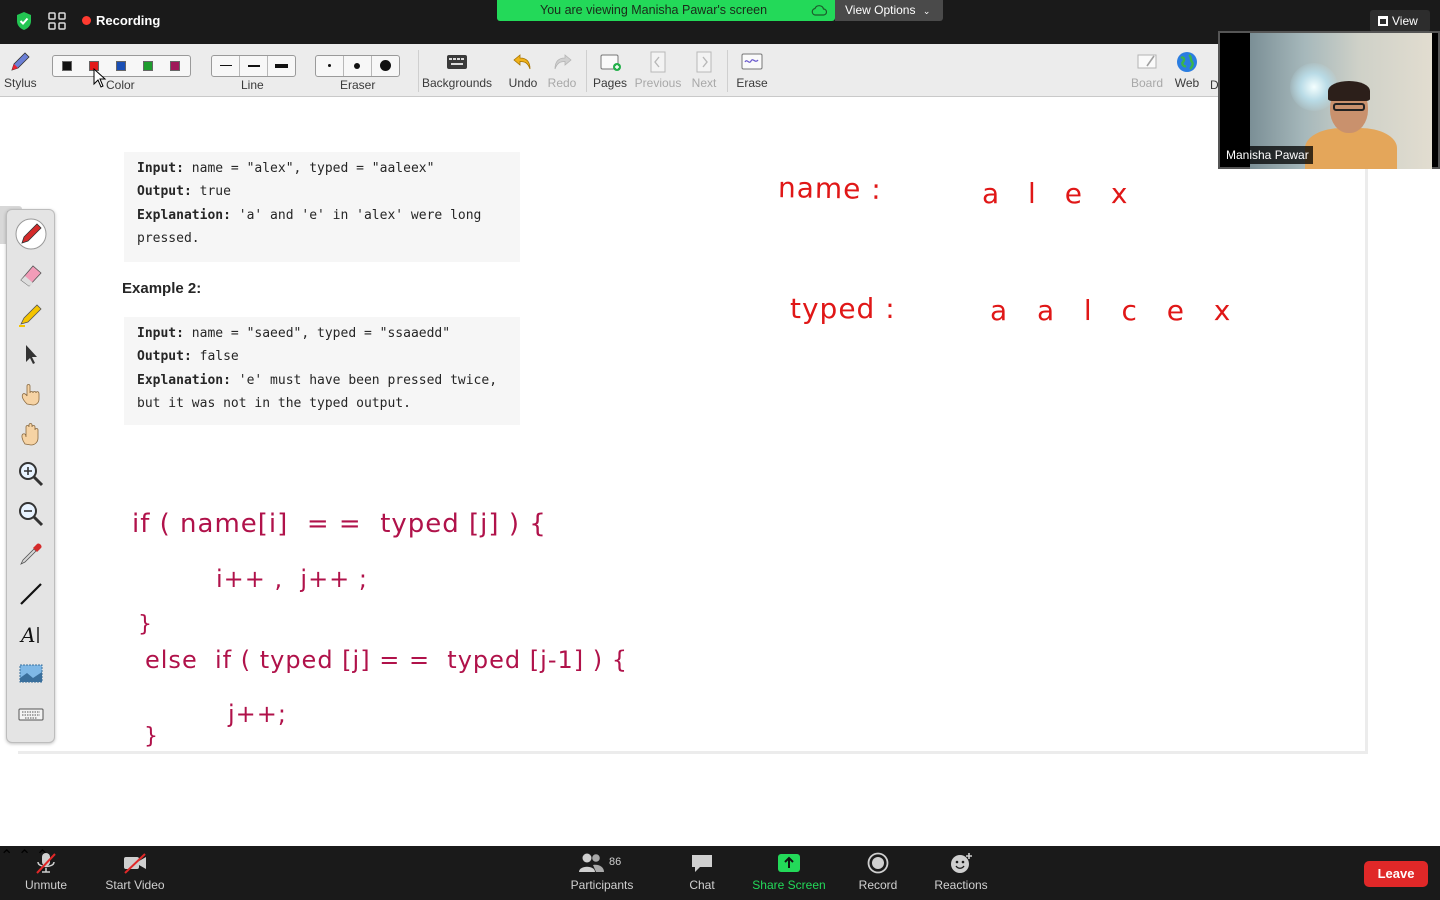 The width and height of the screenshot is (1440, 900). I want to click on backgrounds-button: Backgrounds, so click(457, 70).